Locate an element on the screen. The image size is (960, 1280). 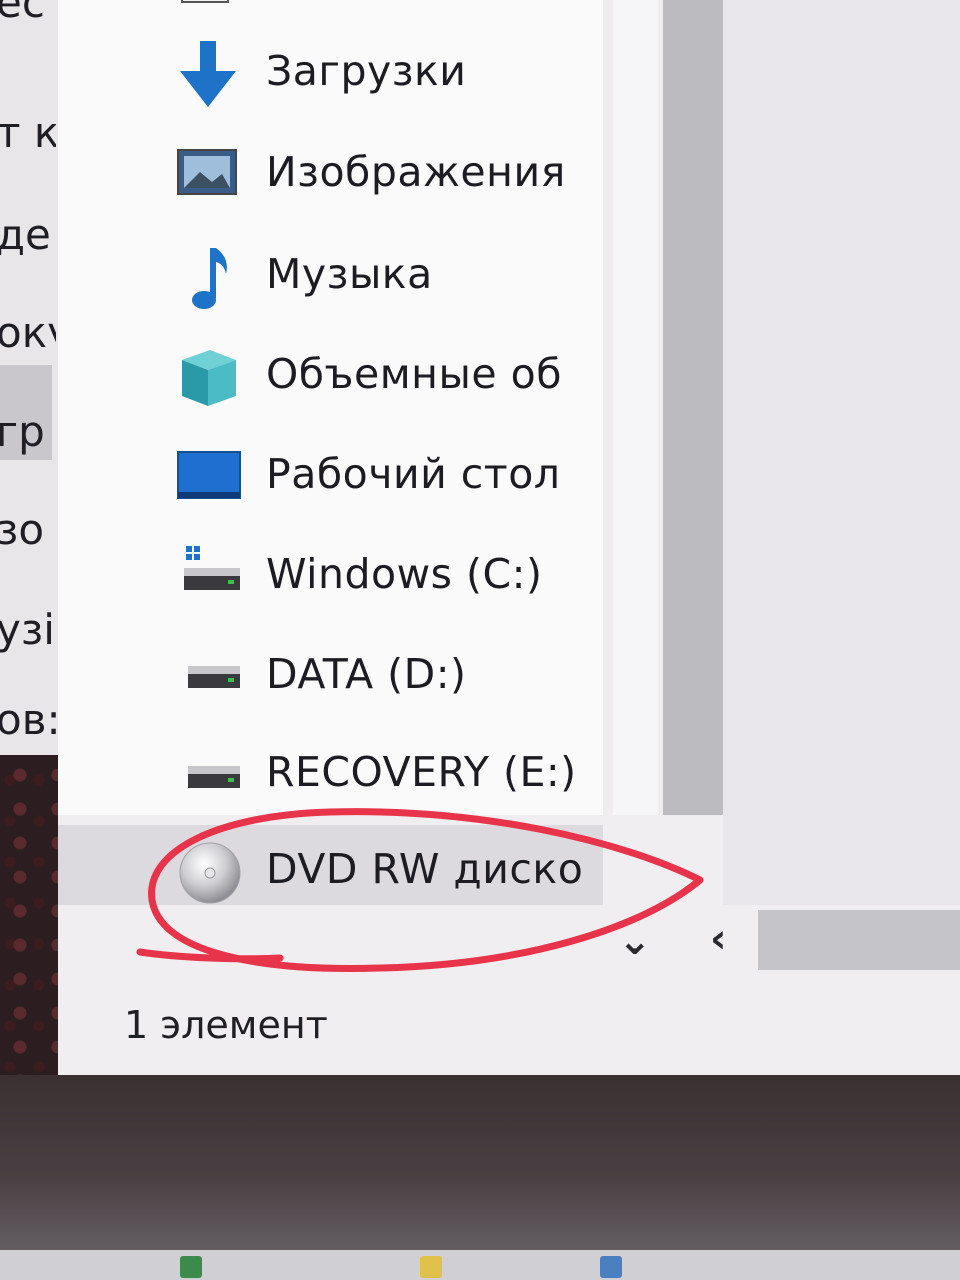
navigation-scrollbar is located at coordinates (633, 407).